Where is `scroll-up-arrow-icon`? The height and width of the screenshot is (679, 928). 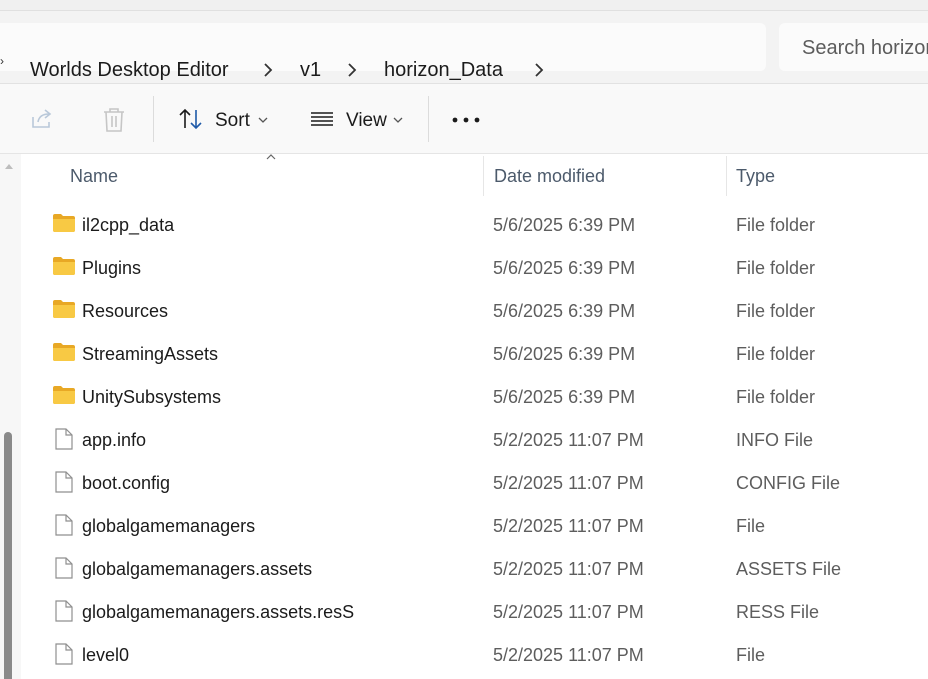 scroll-up-arrow-icon is located at coordinates (9, 166).